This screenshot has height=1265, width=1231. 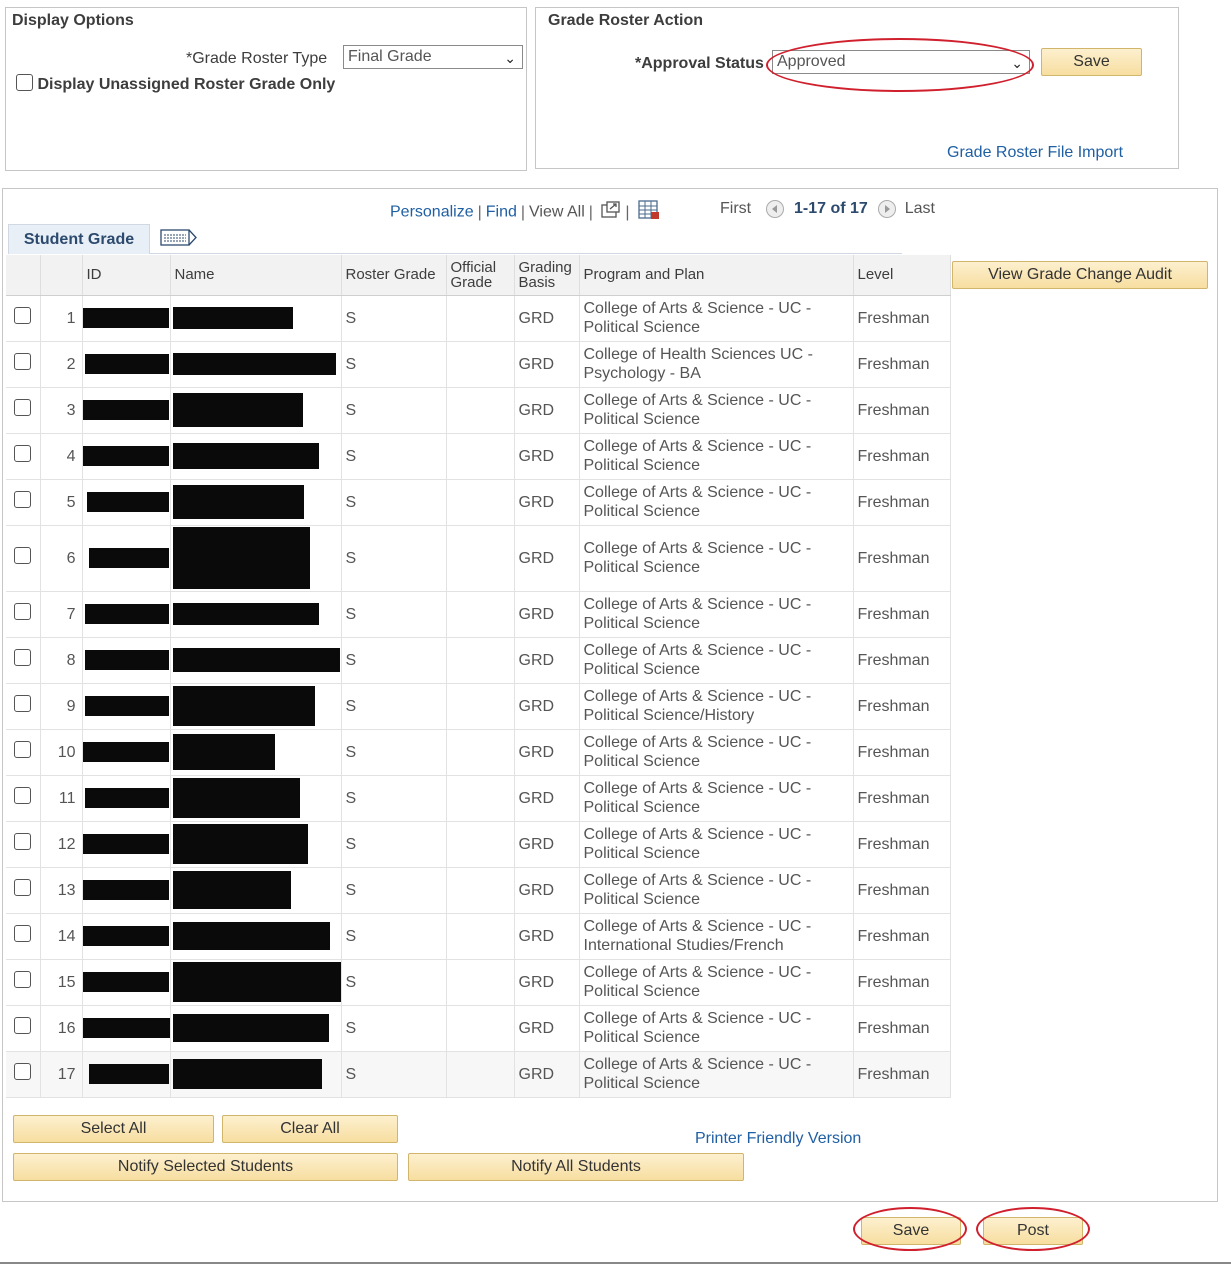 What do you see at coordinates (1035, 153) in the screenshot?
I see `grade-roster-file-import-link: Grade Roster File Import` at bounding box center [1035, 153].